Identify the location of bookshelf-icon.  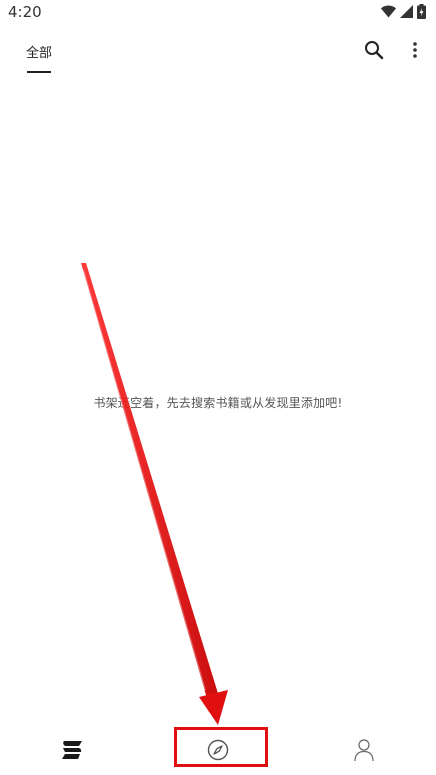
(72, 752).